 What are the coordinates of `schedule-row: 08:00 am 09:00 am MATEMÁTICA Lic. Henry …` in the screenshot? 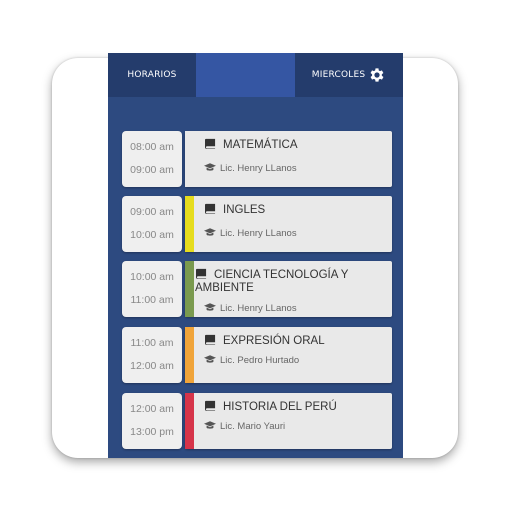 It's located at (257, 159).